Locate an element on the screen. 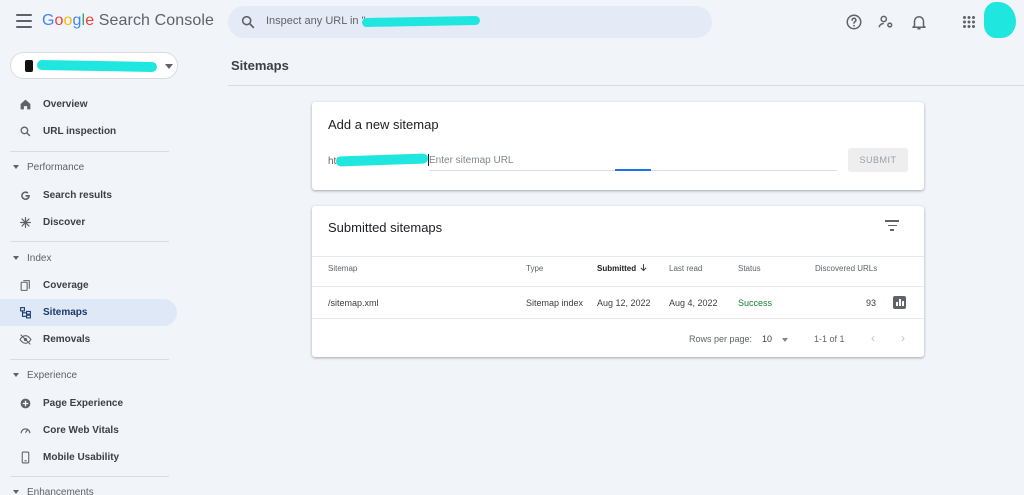  logo-letter: e is located at coordinates (90, 20).